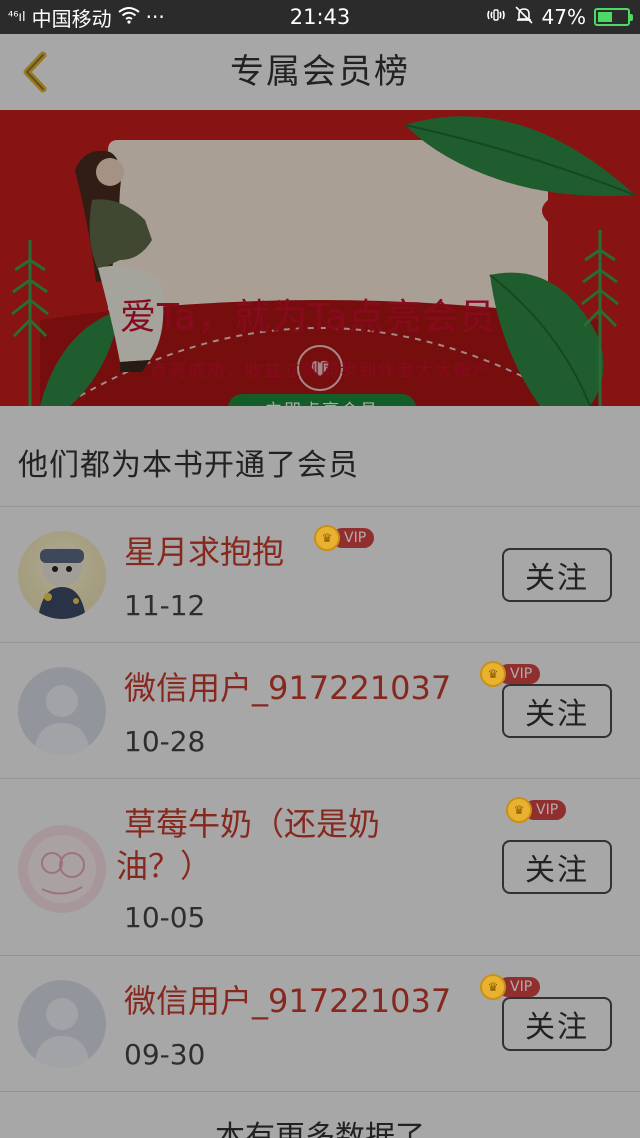 This screenshot has width=640, height=1138. I want to click on member-date: 10-28, so click(165, 741).